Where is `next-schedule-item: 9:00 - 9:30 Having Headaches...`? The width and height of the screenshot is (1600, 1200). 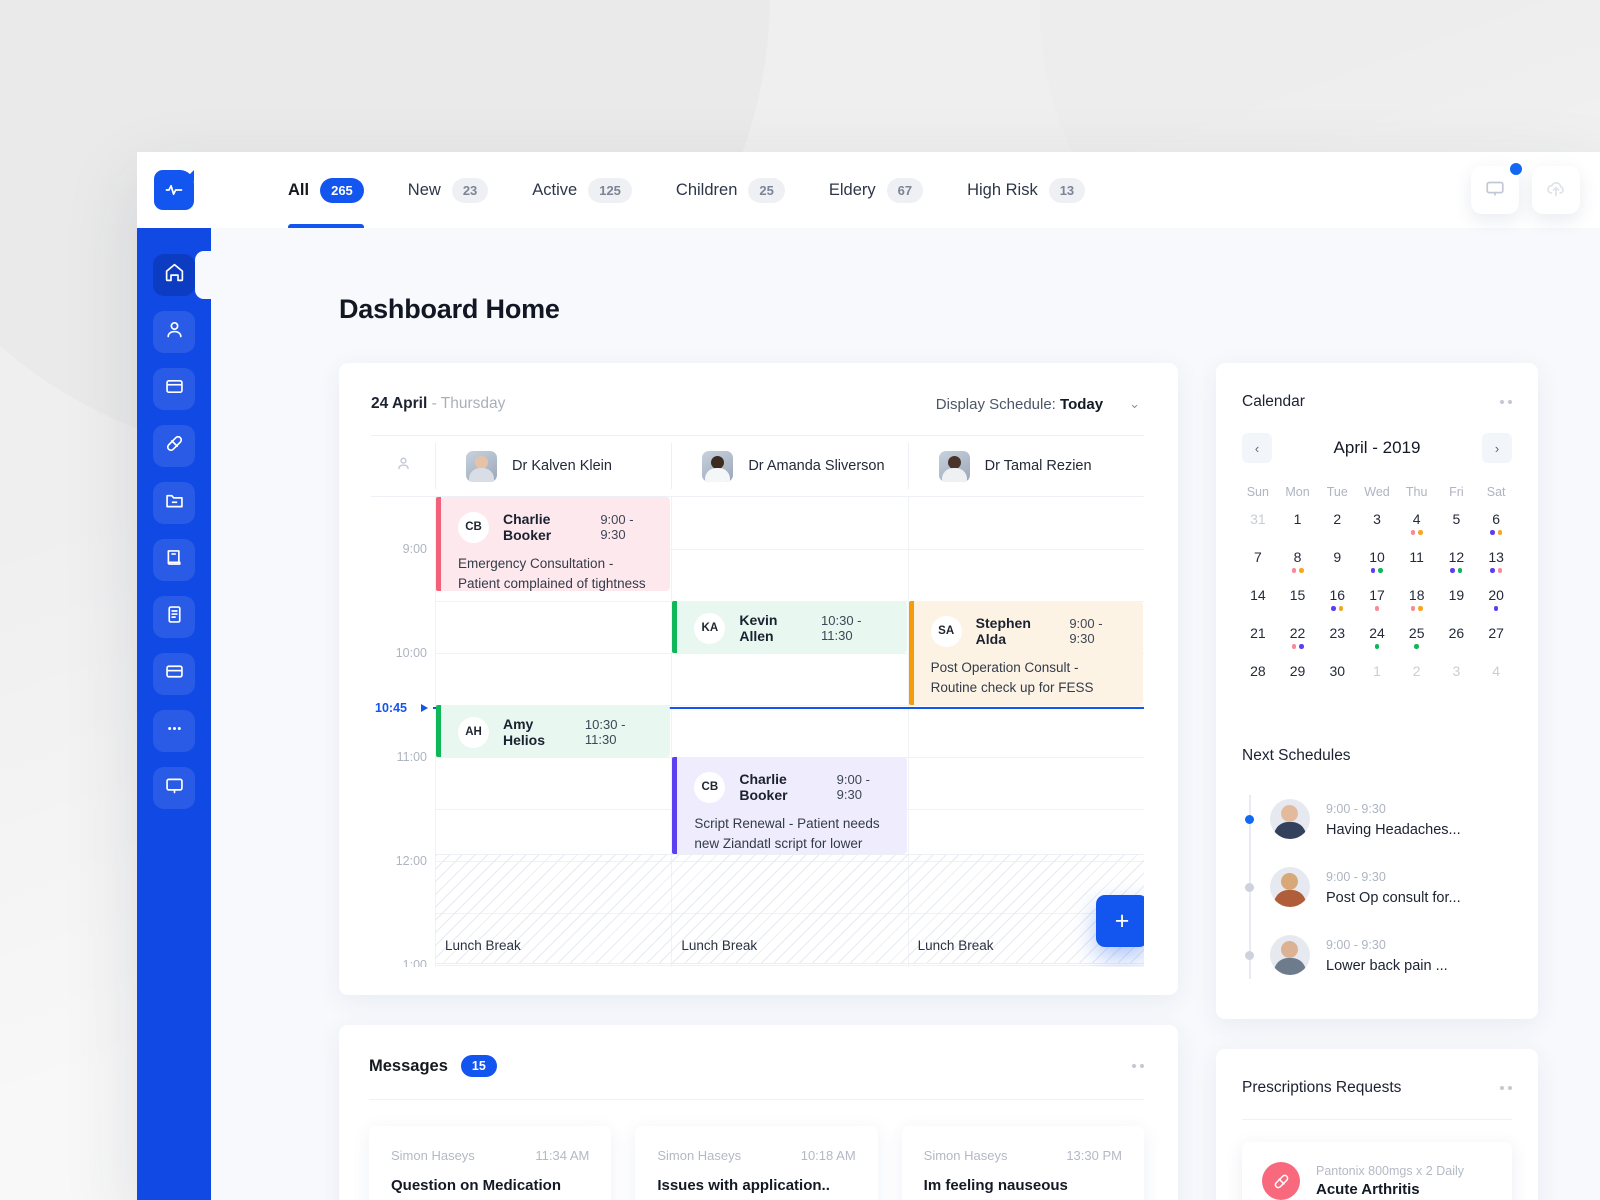 next-schedule-item: 9:00 - 9:30 Having Headaches... is located at coordinates (1377, 819).